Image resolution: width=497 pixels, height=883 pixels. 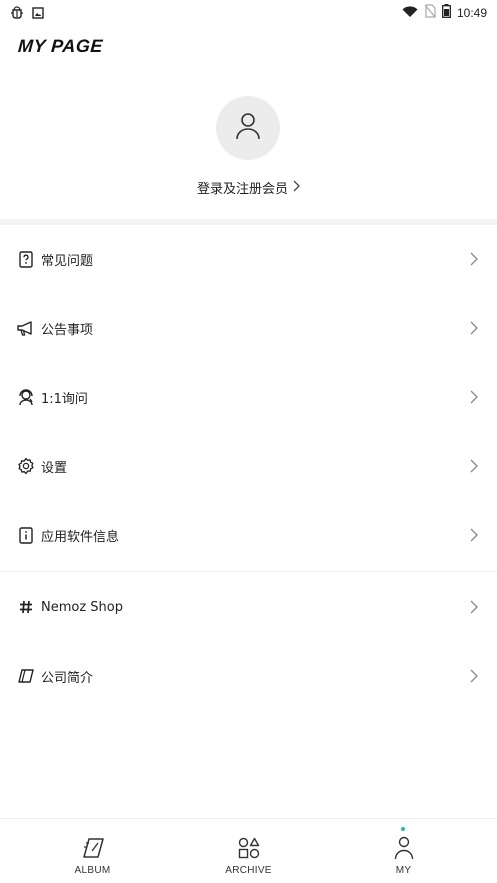 What do you see at coordinates (248, 466) in the screenshot?
I see `menu-item-settings: 设置` at bounding box center [248, 466].